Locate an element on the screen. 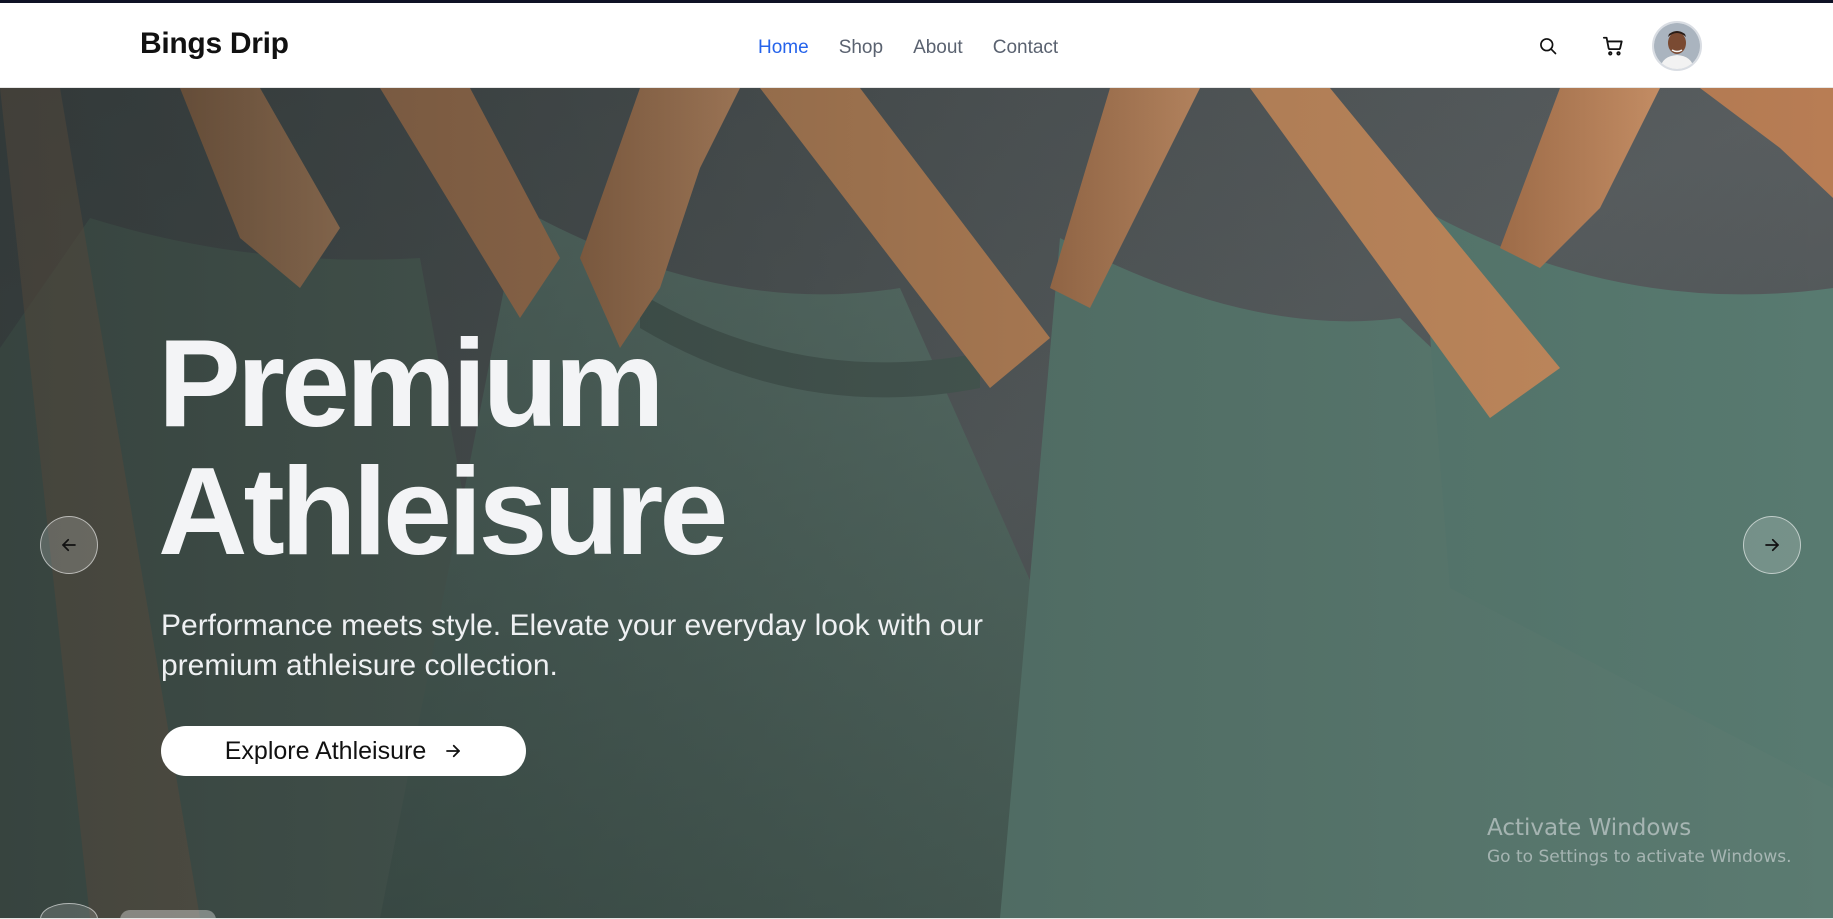 The image size is (1833, 919). explore-athleisure-button: Explore Athleisure is located at coordinates (343, 751).